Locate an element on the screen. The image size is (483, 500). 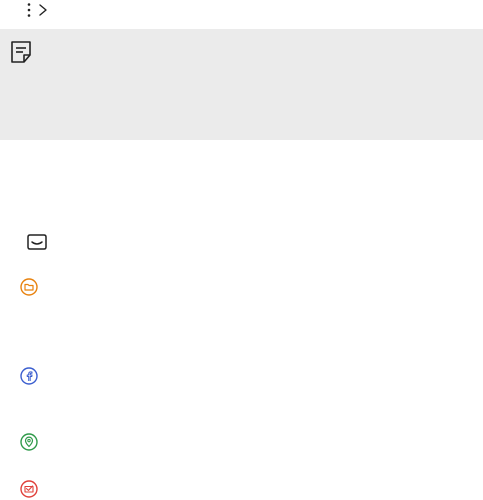
facebook-icon is located at coordinates (29, 376).